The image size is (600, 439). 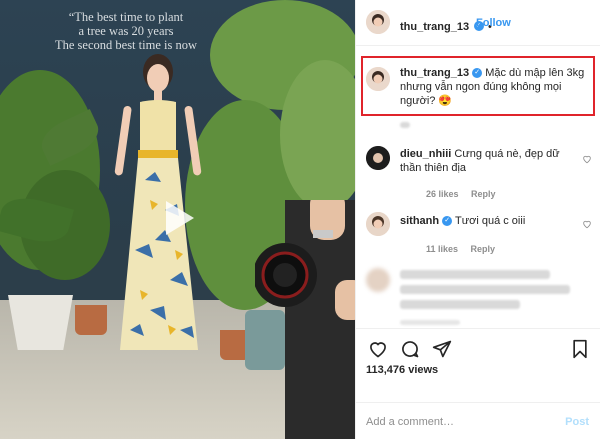 I want to click on comment-meta: 11 likes Reply, so click(x=460, y=248).